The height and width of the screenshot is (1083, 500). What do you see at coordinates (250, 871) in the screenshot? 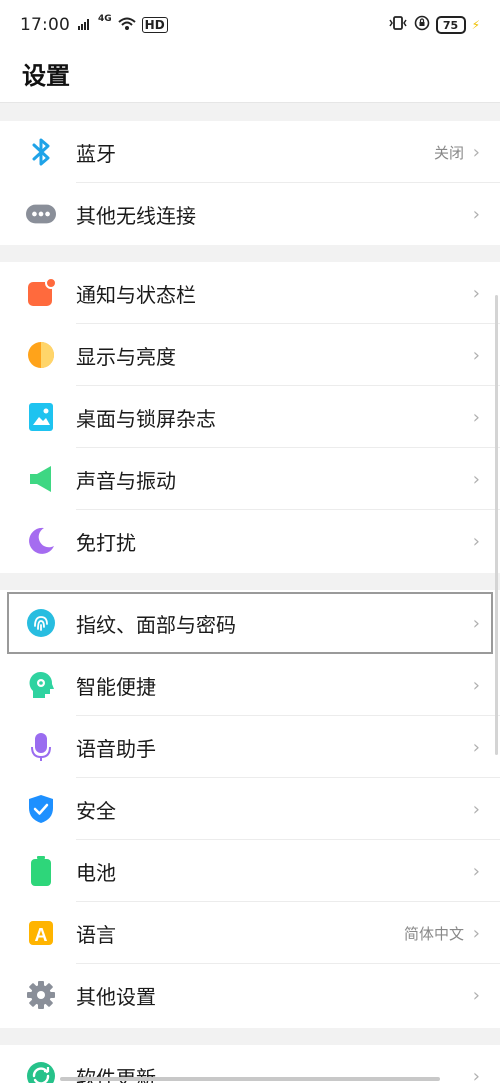
I see `settings-item-battery: 电池 ›` at bounding box center [250, 871].